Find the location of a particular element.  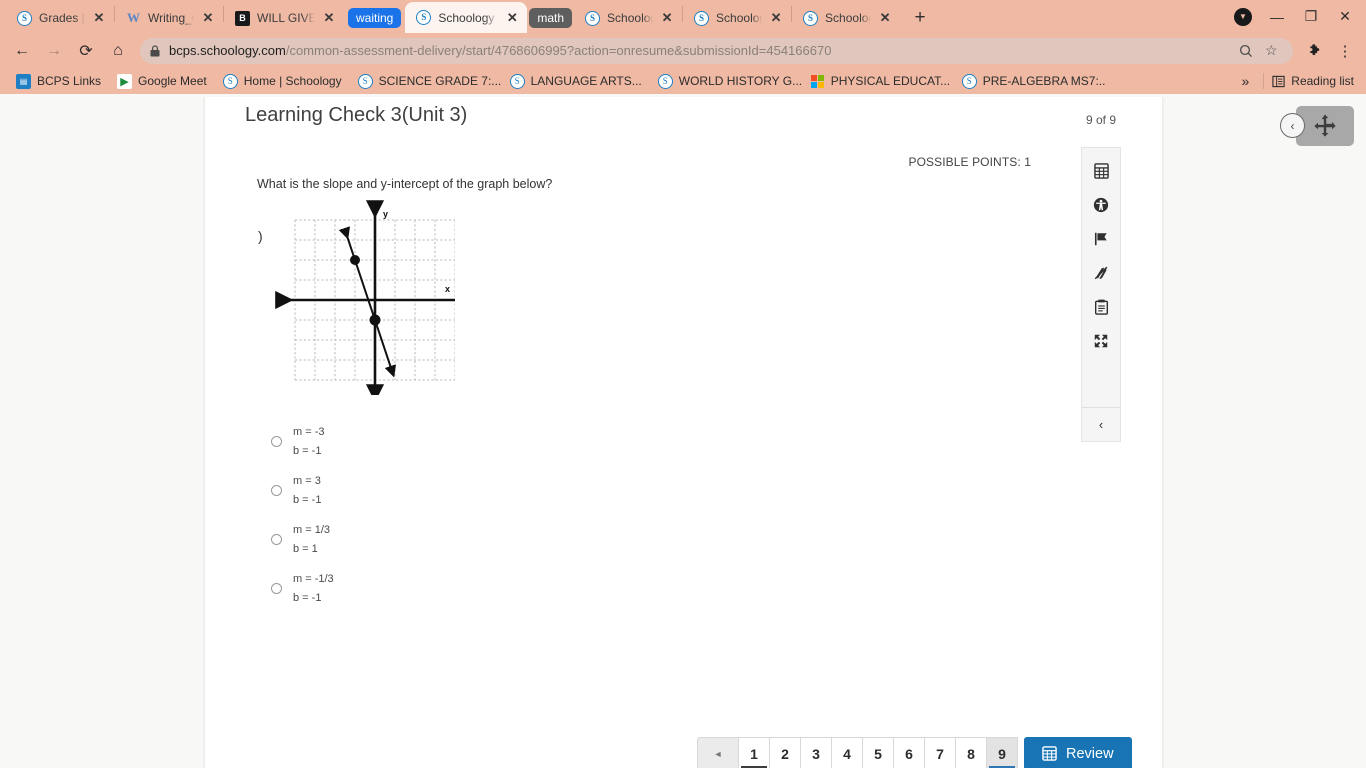

option-line-1: m = -1/3 is located at coordinates (313, 579).